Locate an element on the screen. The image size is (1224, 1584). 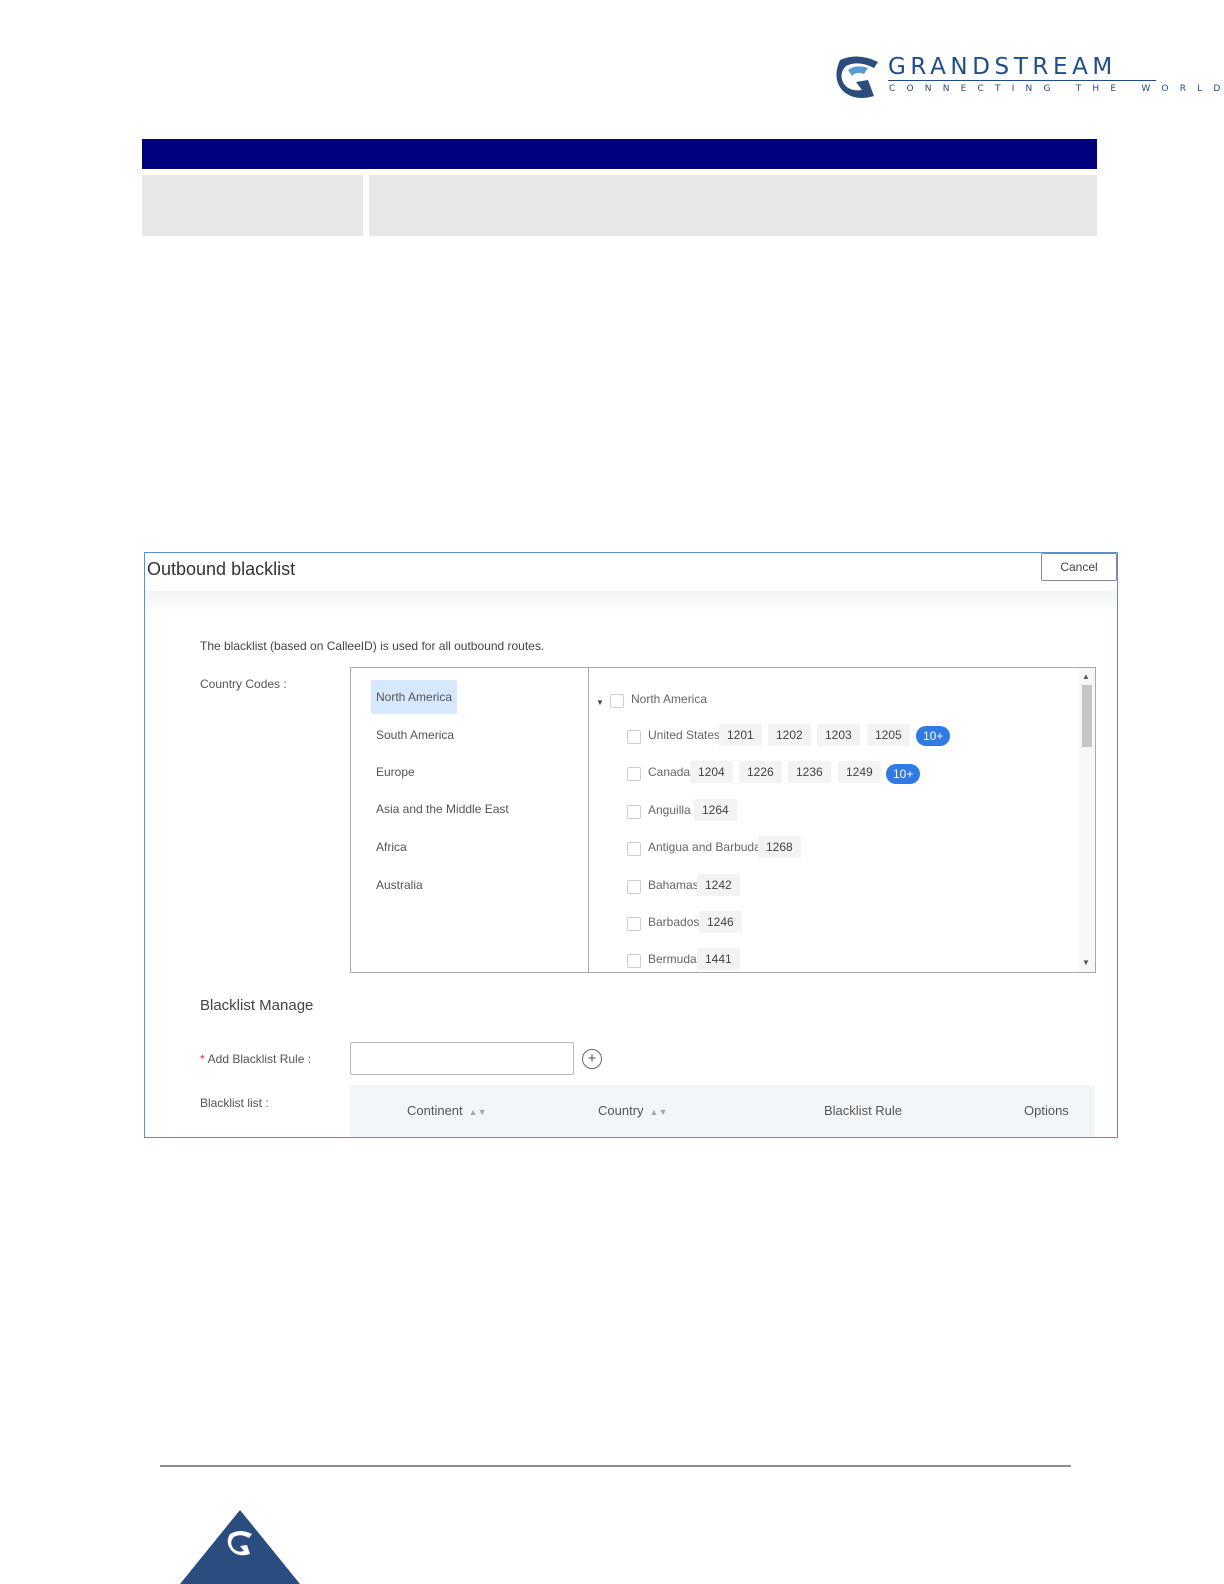
caret-down-icon: ▼ is located at coordinates (600, 702).